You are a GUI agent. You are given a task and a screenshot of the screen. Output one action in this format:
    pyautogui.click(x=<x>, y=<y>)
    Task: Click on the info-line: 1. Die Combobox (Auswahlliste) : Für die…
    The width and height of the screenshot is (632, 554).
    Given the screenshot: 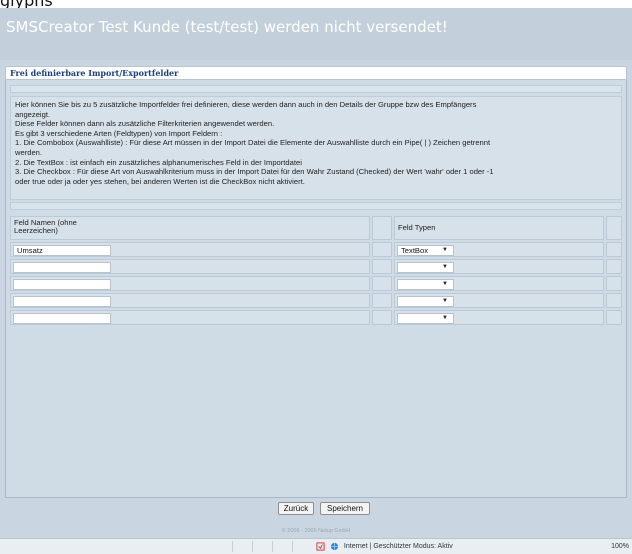 What is the action you would take?
    pyautogui.click(x=253, y=143)
    